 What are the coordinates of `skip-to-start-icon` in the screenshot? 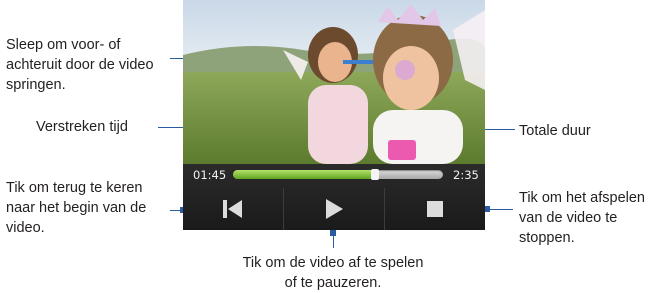 It's located at (232, 209).